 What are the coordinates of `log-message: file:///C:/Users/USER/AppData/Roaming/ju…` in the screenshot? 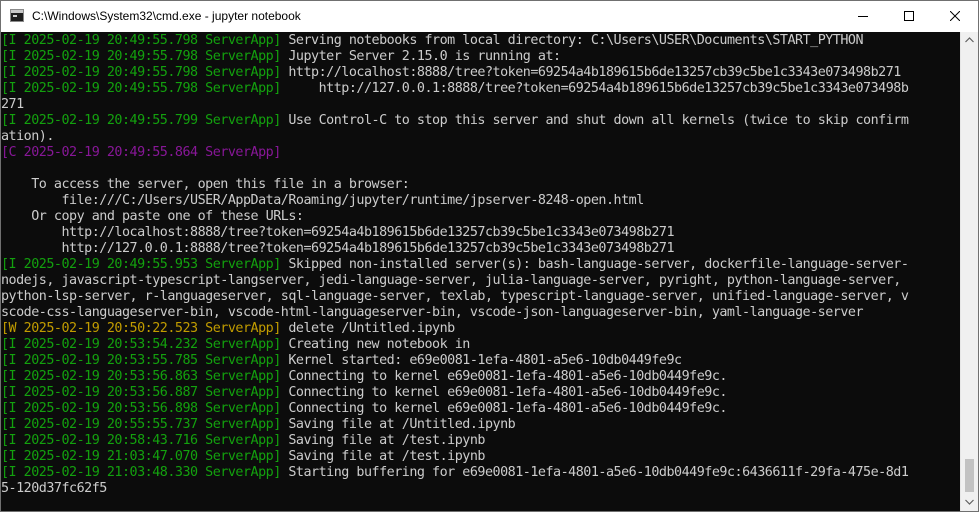 It's located at (322, 200).